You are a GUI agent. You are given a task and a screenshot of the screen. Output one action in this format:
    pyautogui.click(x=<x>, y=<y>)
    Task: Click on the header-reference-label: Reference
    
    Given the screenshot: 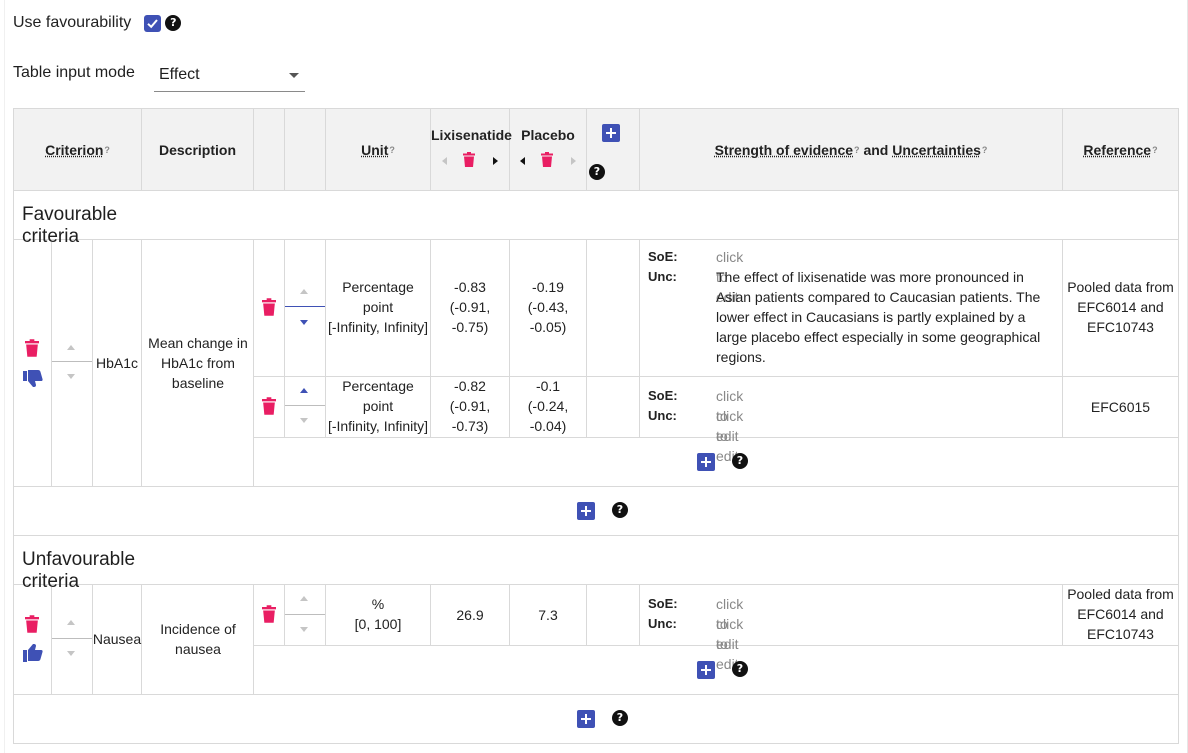 What is the action you would take?
    pyautogui.click(x=1117, y=149)
    